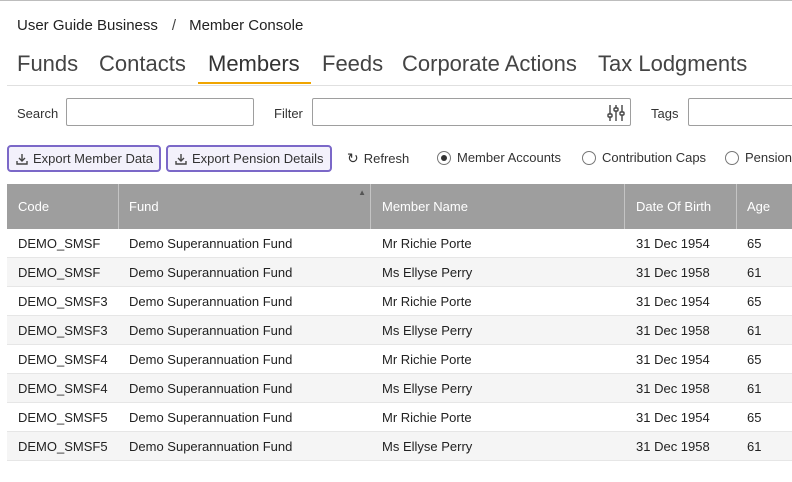 Image resolution: width=792 pixels, height=482 pixels. What do you see at coordinates (142, 65) in the screenshot?
I see `tab-contacts: Contacts` at bounding box center [142, 65].